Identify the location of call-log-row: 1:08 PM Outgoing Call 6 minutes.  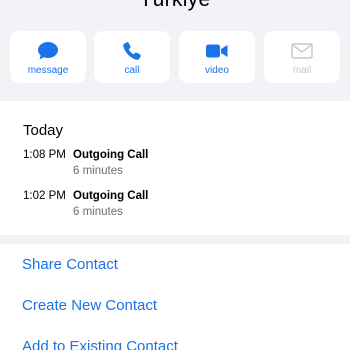
(173, 166).